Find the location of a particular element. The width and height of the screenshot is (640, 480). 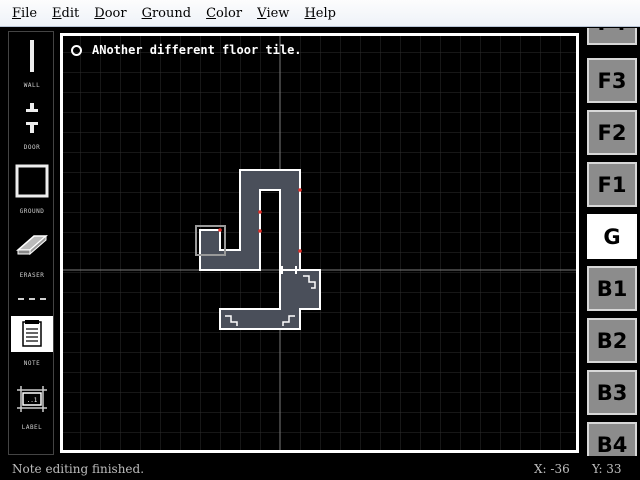

eraser-tool-label: ERASER is located at coordinates (32, 275).